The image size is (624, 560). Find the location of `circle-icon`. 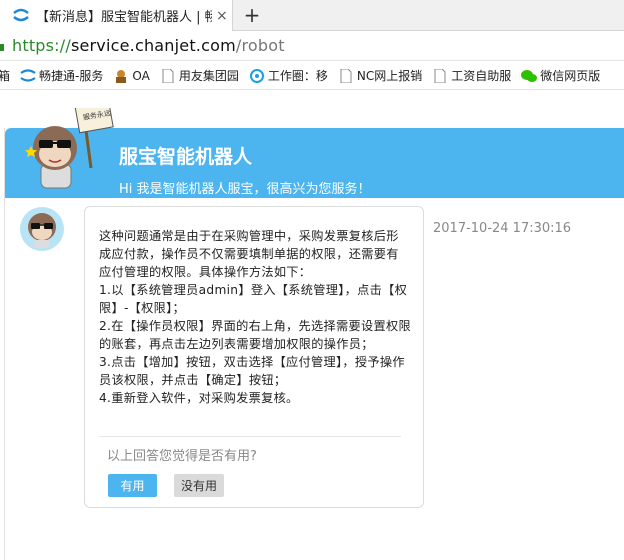

circle-icon is located at coordinates (256, 75).